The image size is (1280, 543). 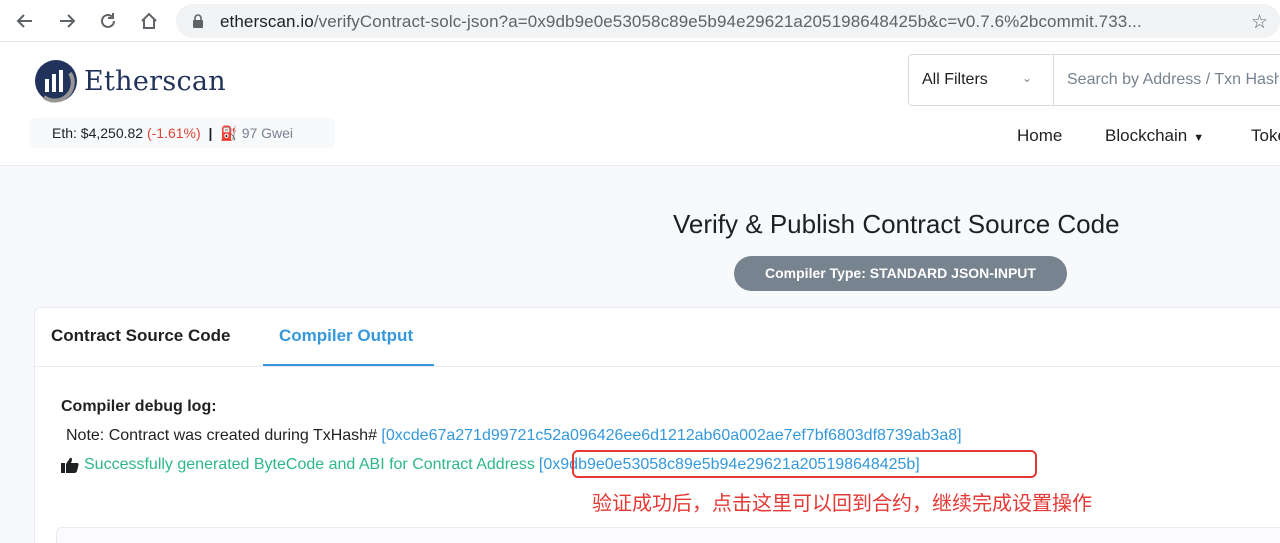 What do you see at coordinates (229, 133) in the screenshot?
I see `gas-pump-icon: ⛽` at bounding box center [229, 133].